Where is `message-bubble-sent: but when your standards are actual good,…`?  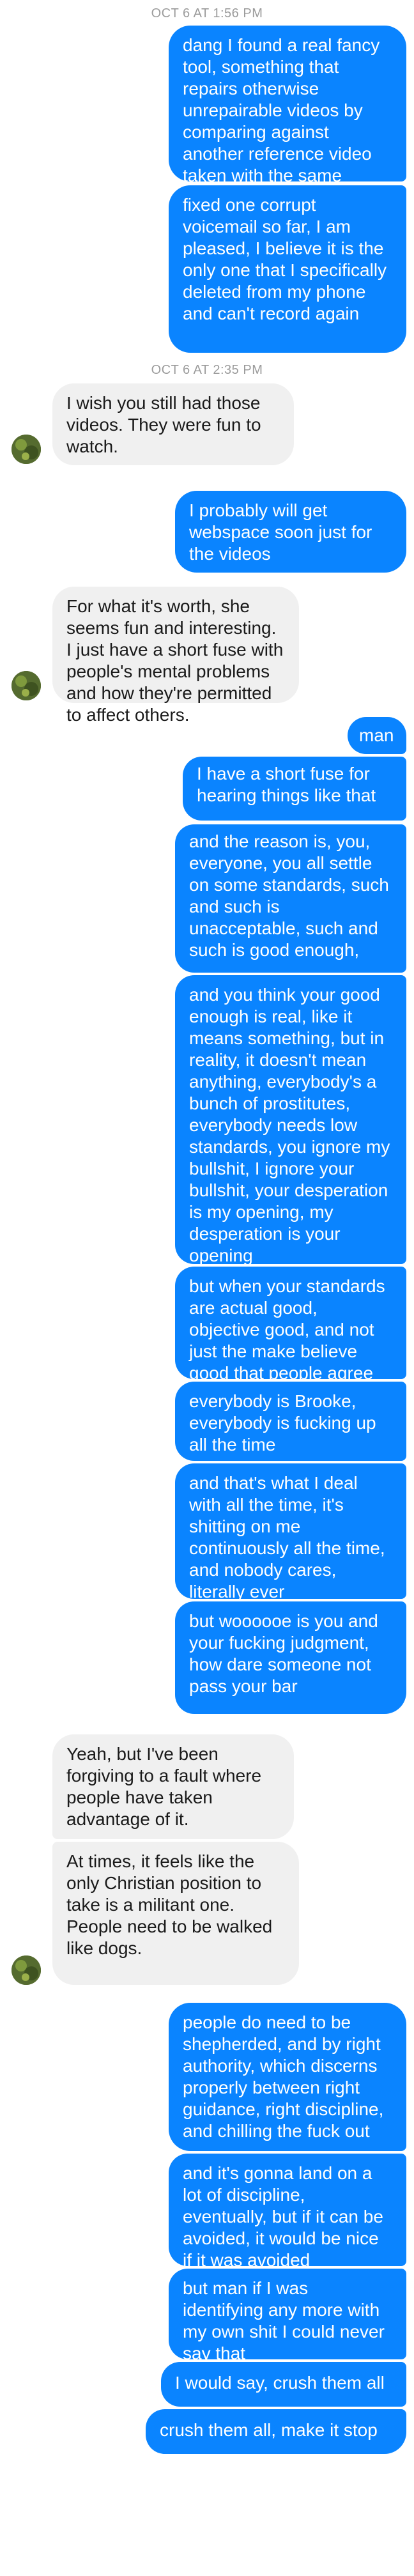 message-bubble-sent: but when your standards are actual good,… is located at coordinates (290, 1336).